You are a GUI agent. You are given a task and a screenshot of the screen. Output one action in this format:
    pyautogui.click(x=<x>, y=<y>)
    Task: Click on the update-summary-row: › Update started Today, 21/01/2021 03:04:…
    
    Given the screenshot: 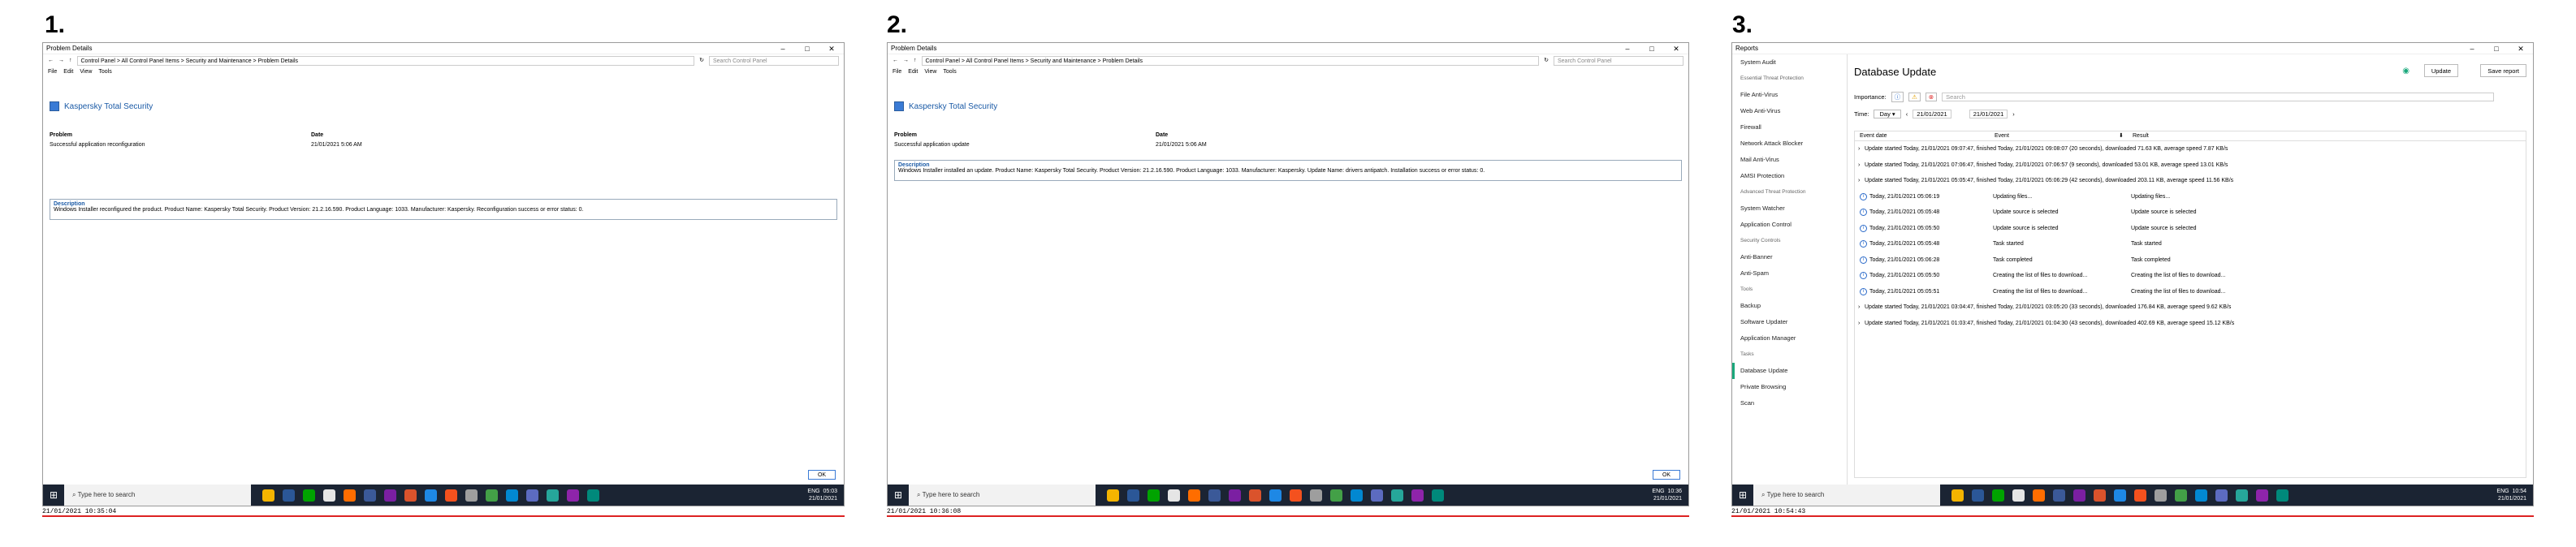 What is the action you would take?
    pyautogui.click(x=2190, y=307)
    